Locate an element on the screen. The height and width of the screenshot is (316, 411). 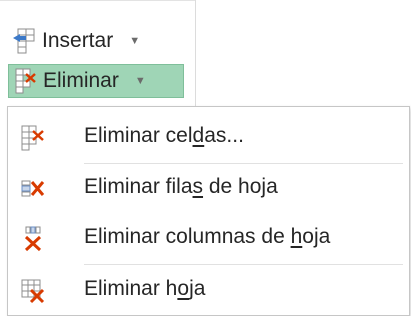
insert-button: Insertar ▼ is located at coordinates (89, 41).